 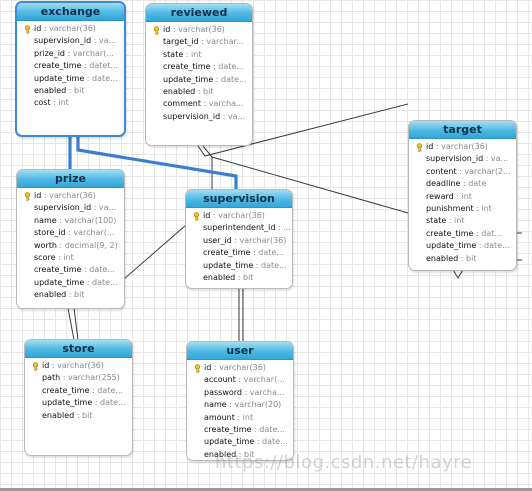 What do you see at coordinates (155, 252) in the screenshot?
I see `edge-prize-supervision` at bounding box center [155, 252].